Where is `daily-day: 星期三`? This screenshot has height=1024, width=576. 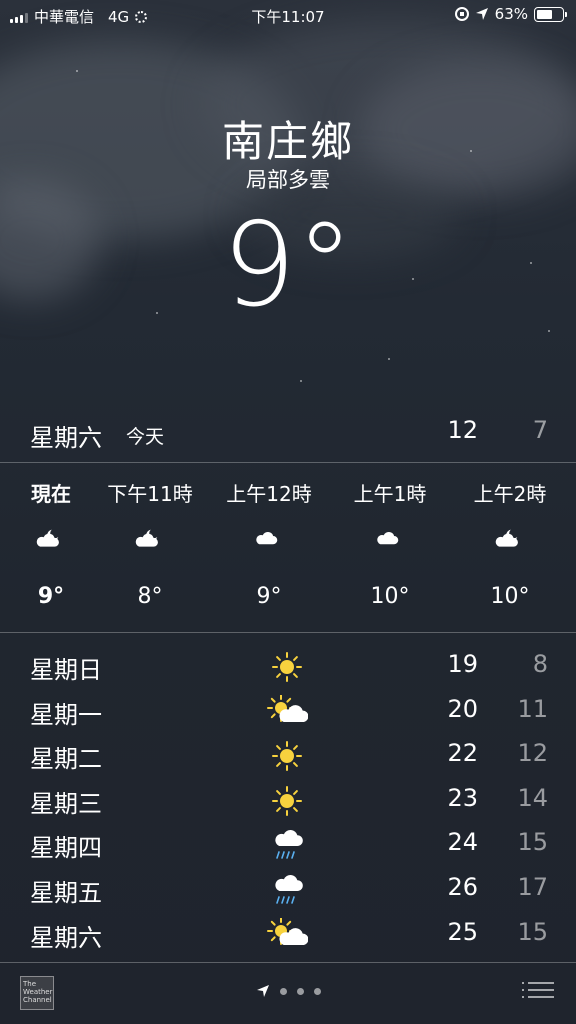 daily-day: 星期三 is located at coordinates (66, 803).